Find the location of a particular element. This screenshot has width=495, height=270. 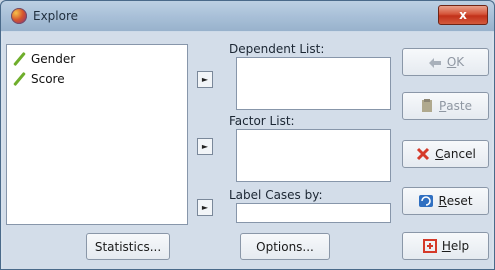

title-bar: Explore x is located at coordinates (247, 16).